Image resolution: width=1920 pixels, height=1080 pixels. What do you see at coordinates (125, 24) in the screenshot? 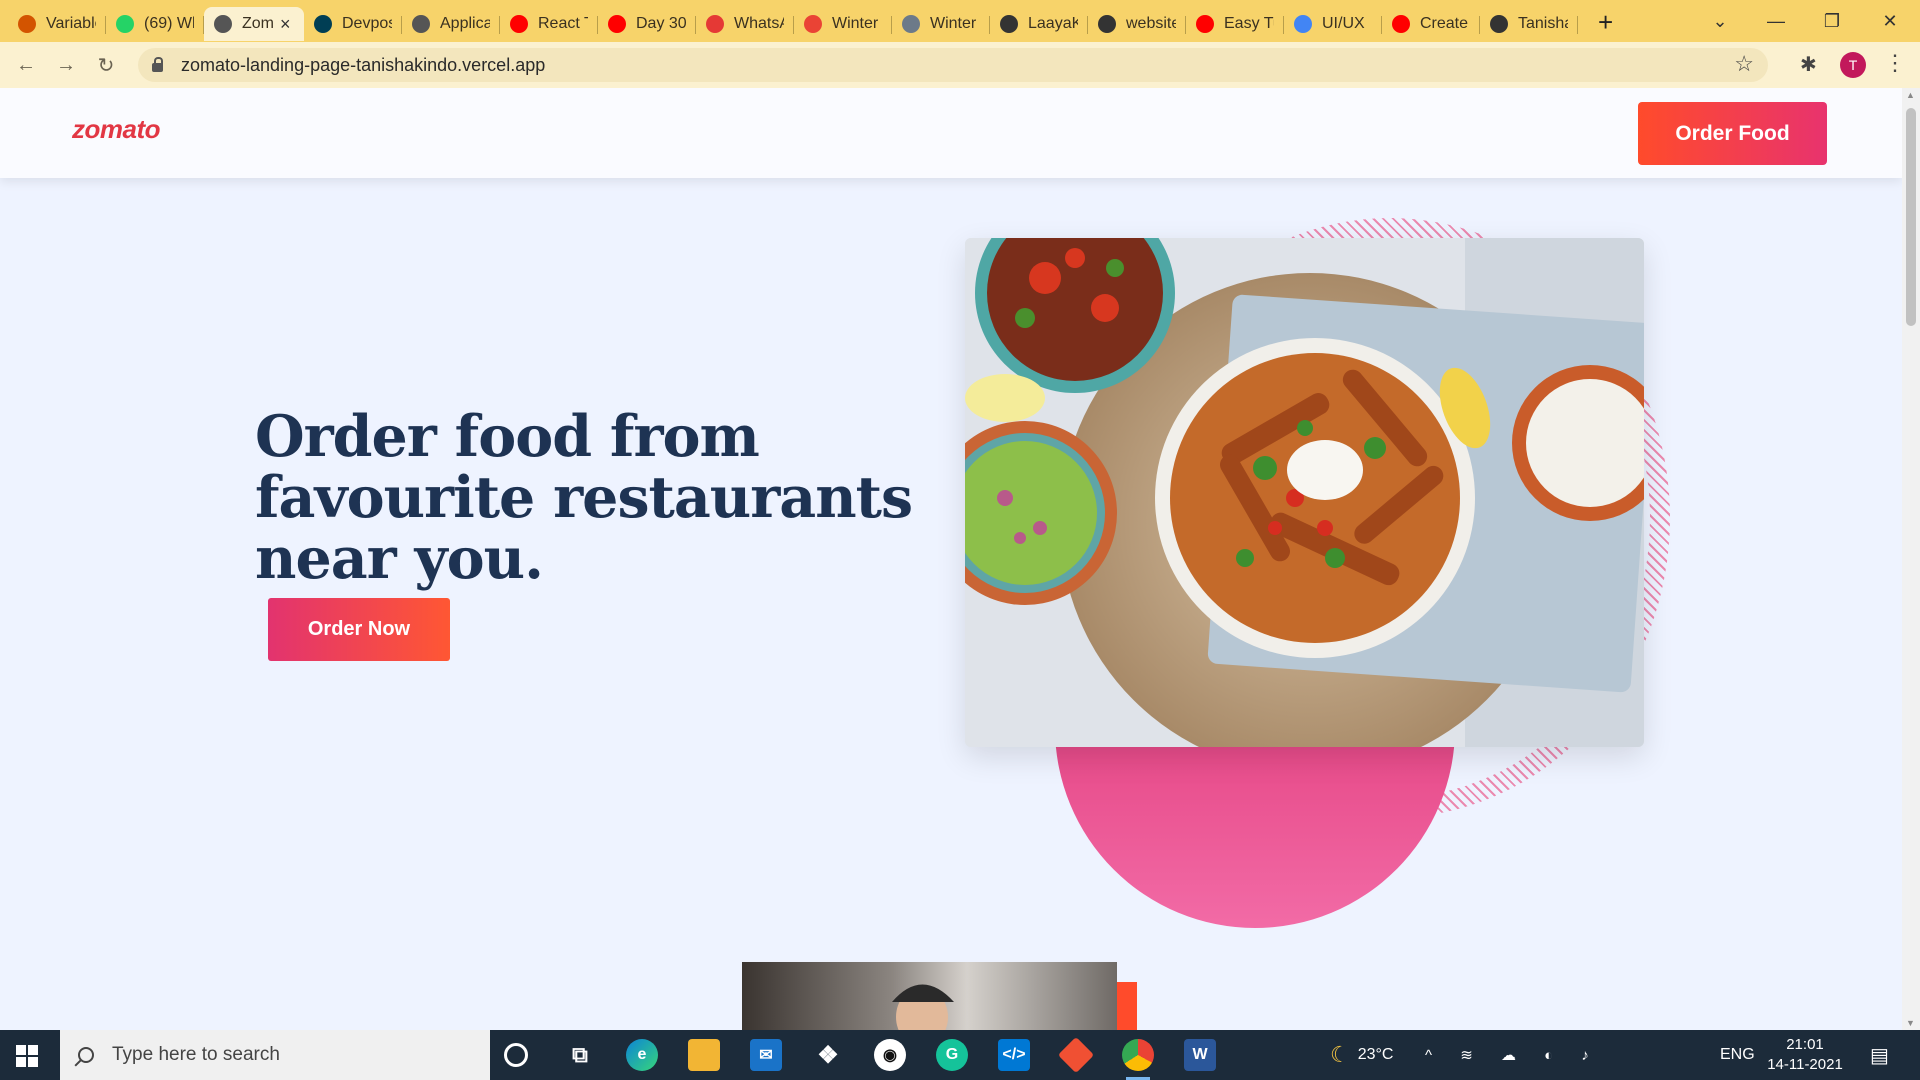
I see `whatsapp-icon` at bounding box center [125, 24].